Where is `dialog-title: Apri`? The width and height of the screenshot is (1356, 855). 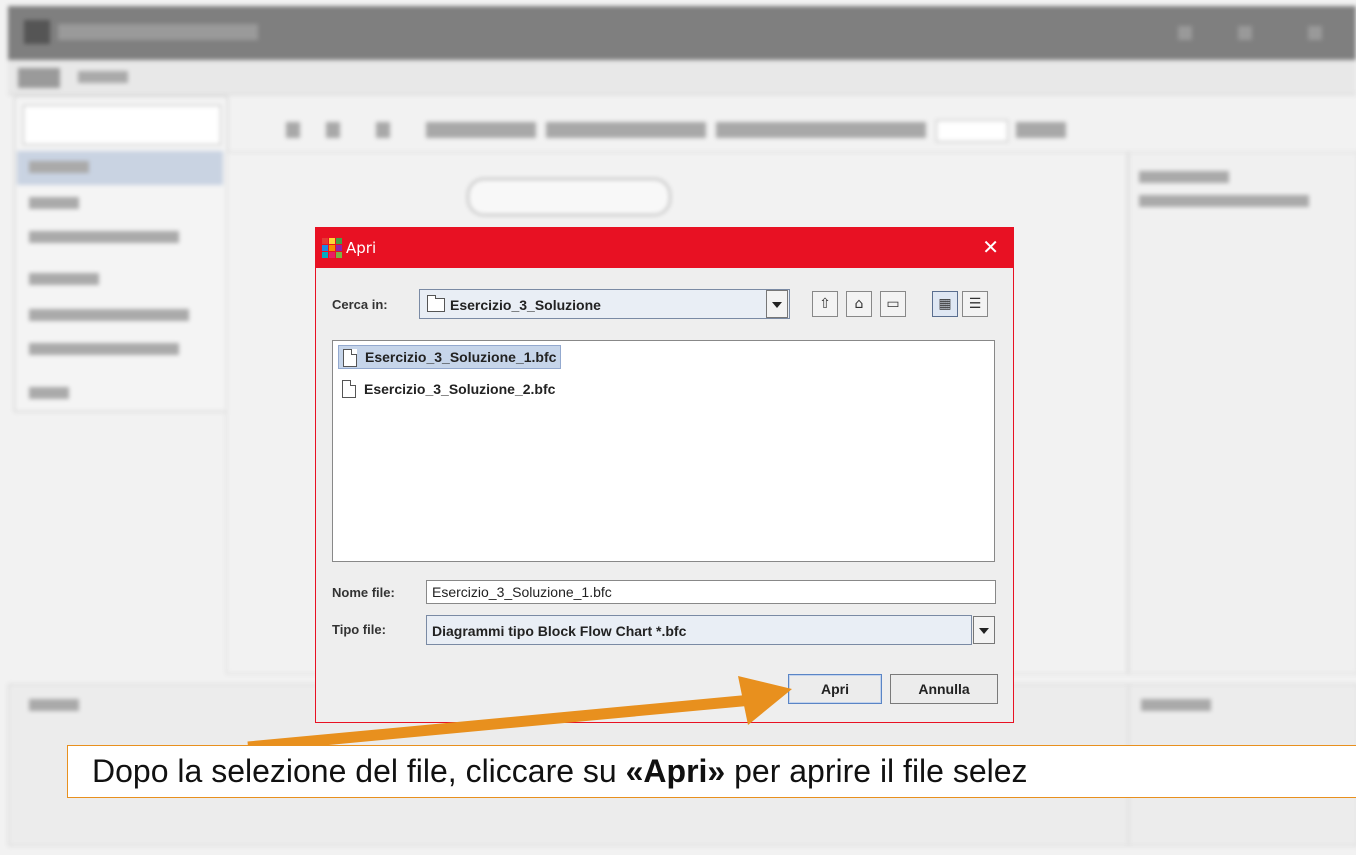 dialog-title: Apri is located at coordinates (361, 248).